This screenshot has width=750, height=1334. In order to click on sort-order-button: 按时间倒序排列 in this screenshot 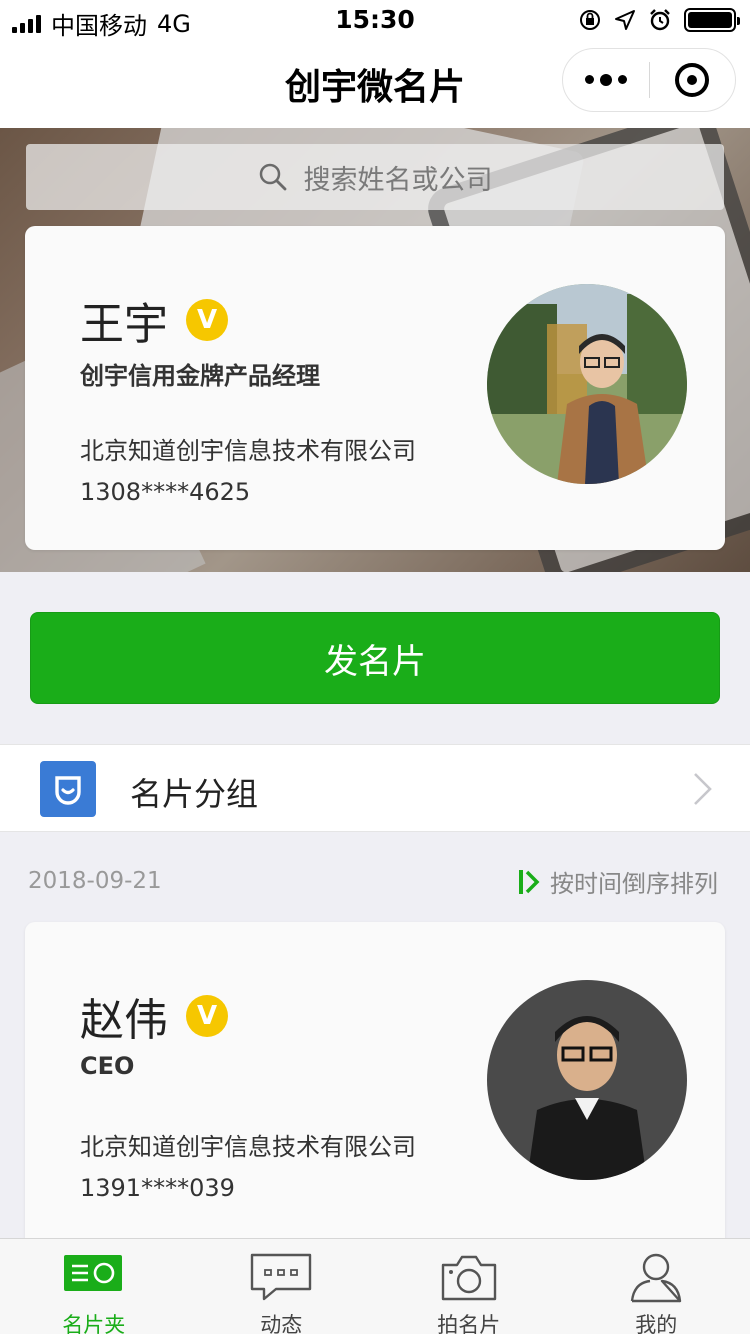, I will do `click(618, 881)`.